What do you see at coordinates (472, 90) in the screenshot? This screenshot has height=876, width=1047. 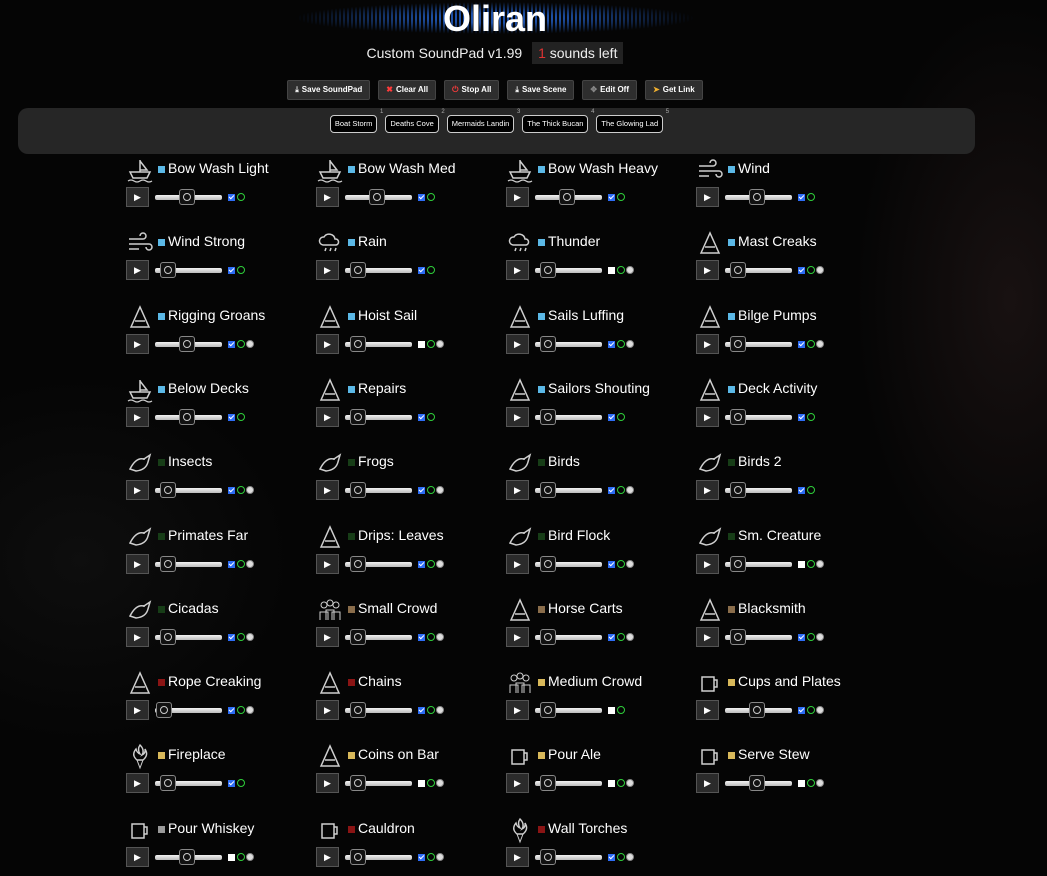 I see `stop-all-button: ⏻ Stop All` at bounding box center [472, 90].